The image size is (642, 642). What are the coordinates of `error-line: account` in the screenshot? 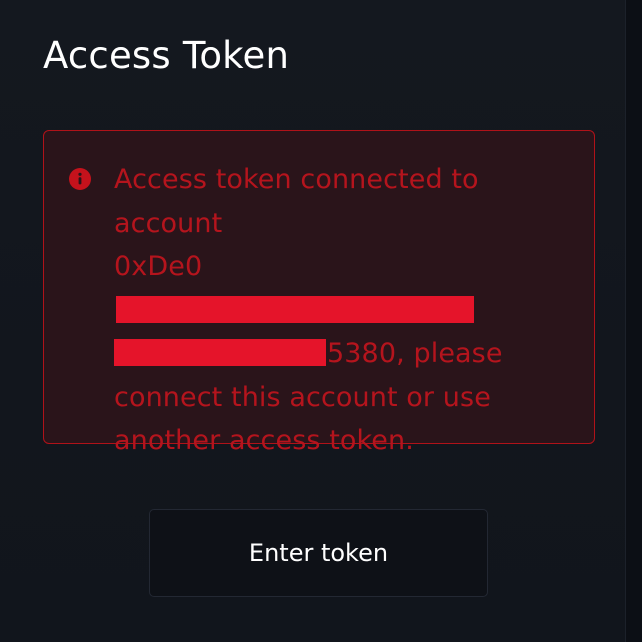 It's located at (168, 223).